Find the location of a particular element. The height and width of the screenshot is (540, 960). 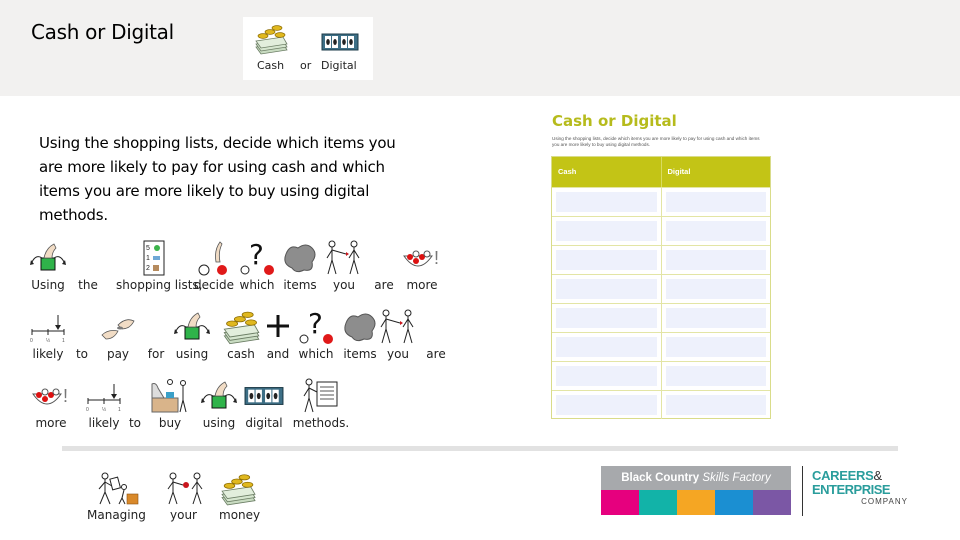

money-cash-icon is located at coordinates (238, 490).